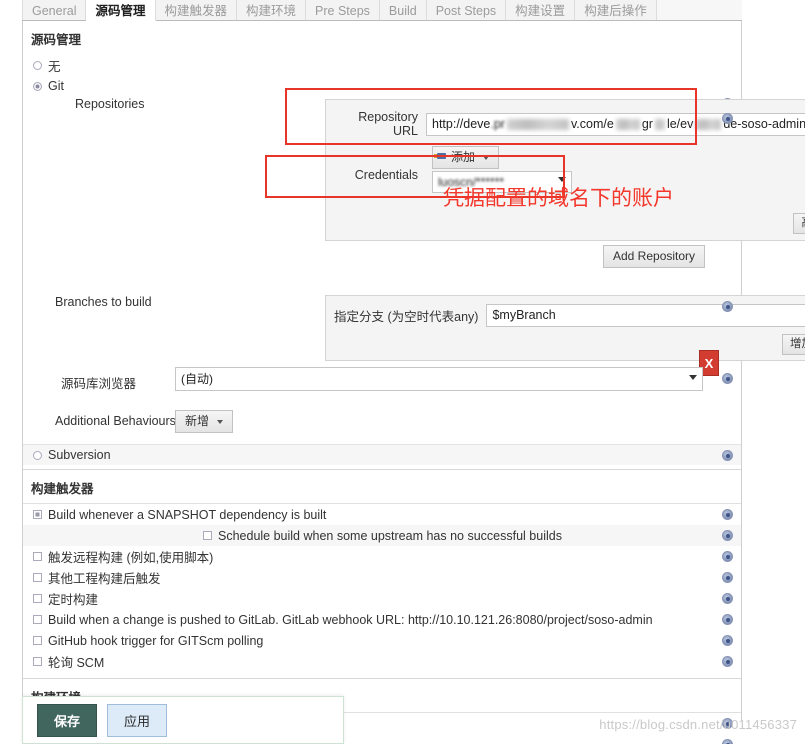  What do you see at coordinates (764, 123) in the screenshot?
I see `repository-url-value-suffix: de-soso-admin.git` at bounding box center [764, 123].